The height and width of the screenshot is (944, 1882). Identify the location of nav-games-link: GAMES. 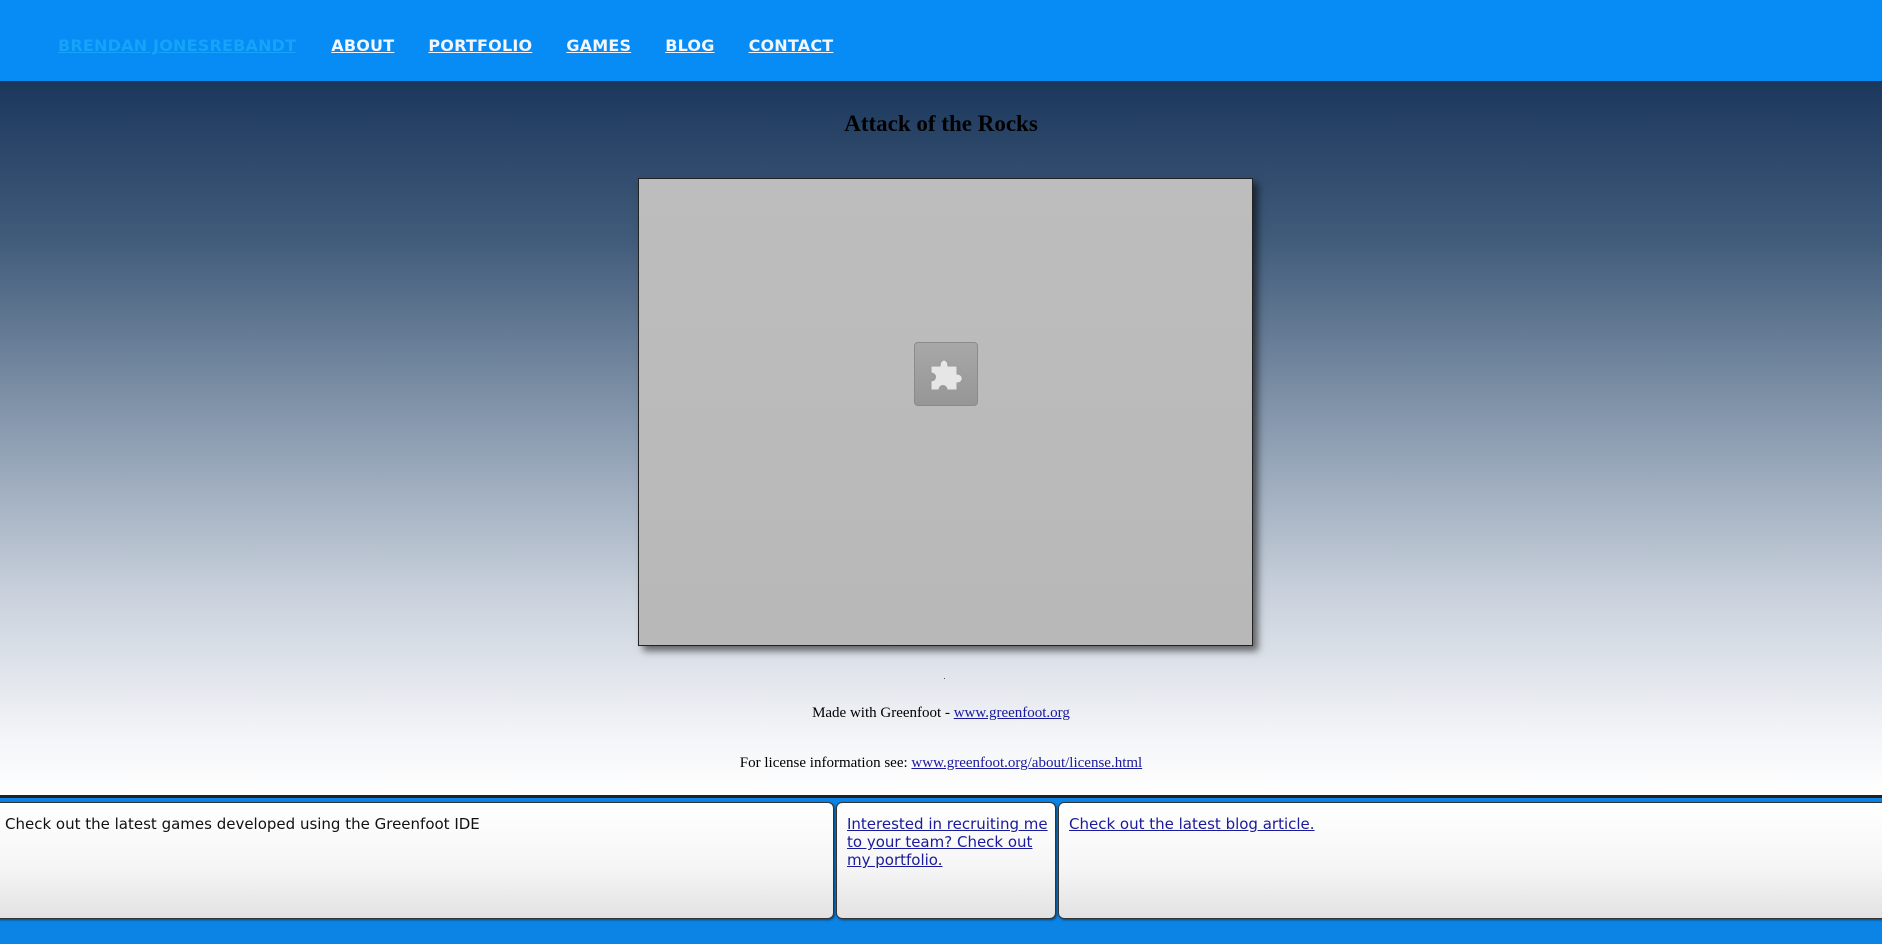
(598, 45).